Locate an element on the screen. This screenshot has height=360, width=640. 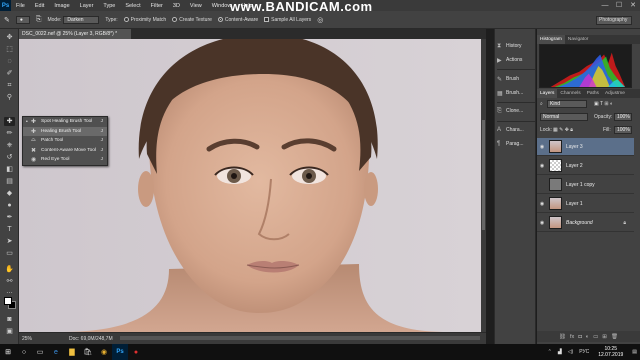
eraser-tool-icon: ◧ is located at coordinates (9, 169).